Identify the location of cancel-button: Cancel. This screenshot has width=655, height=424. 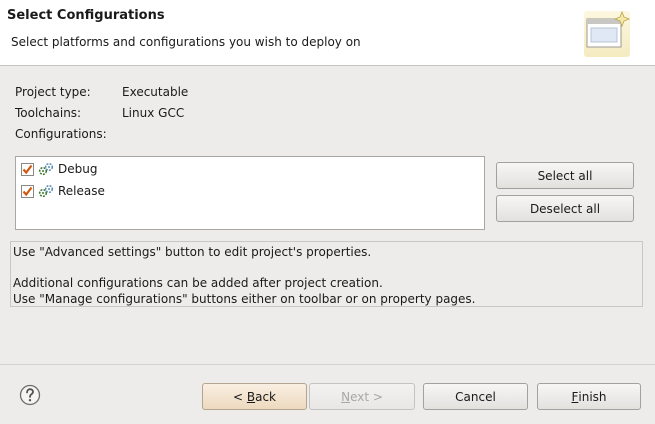
(475, 396).